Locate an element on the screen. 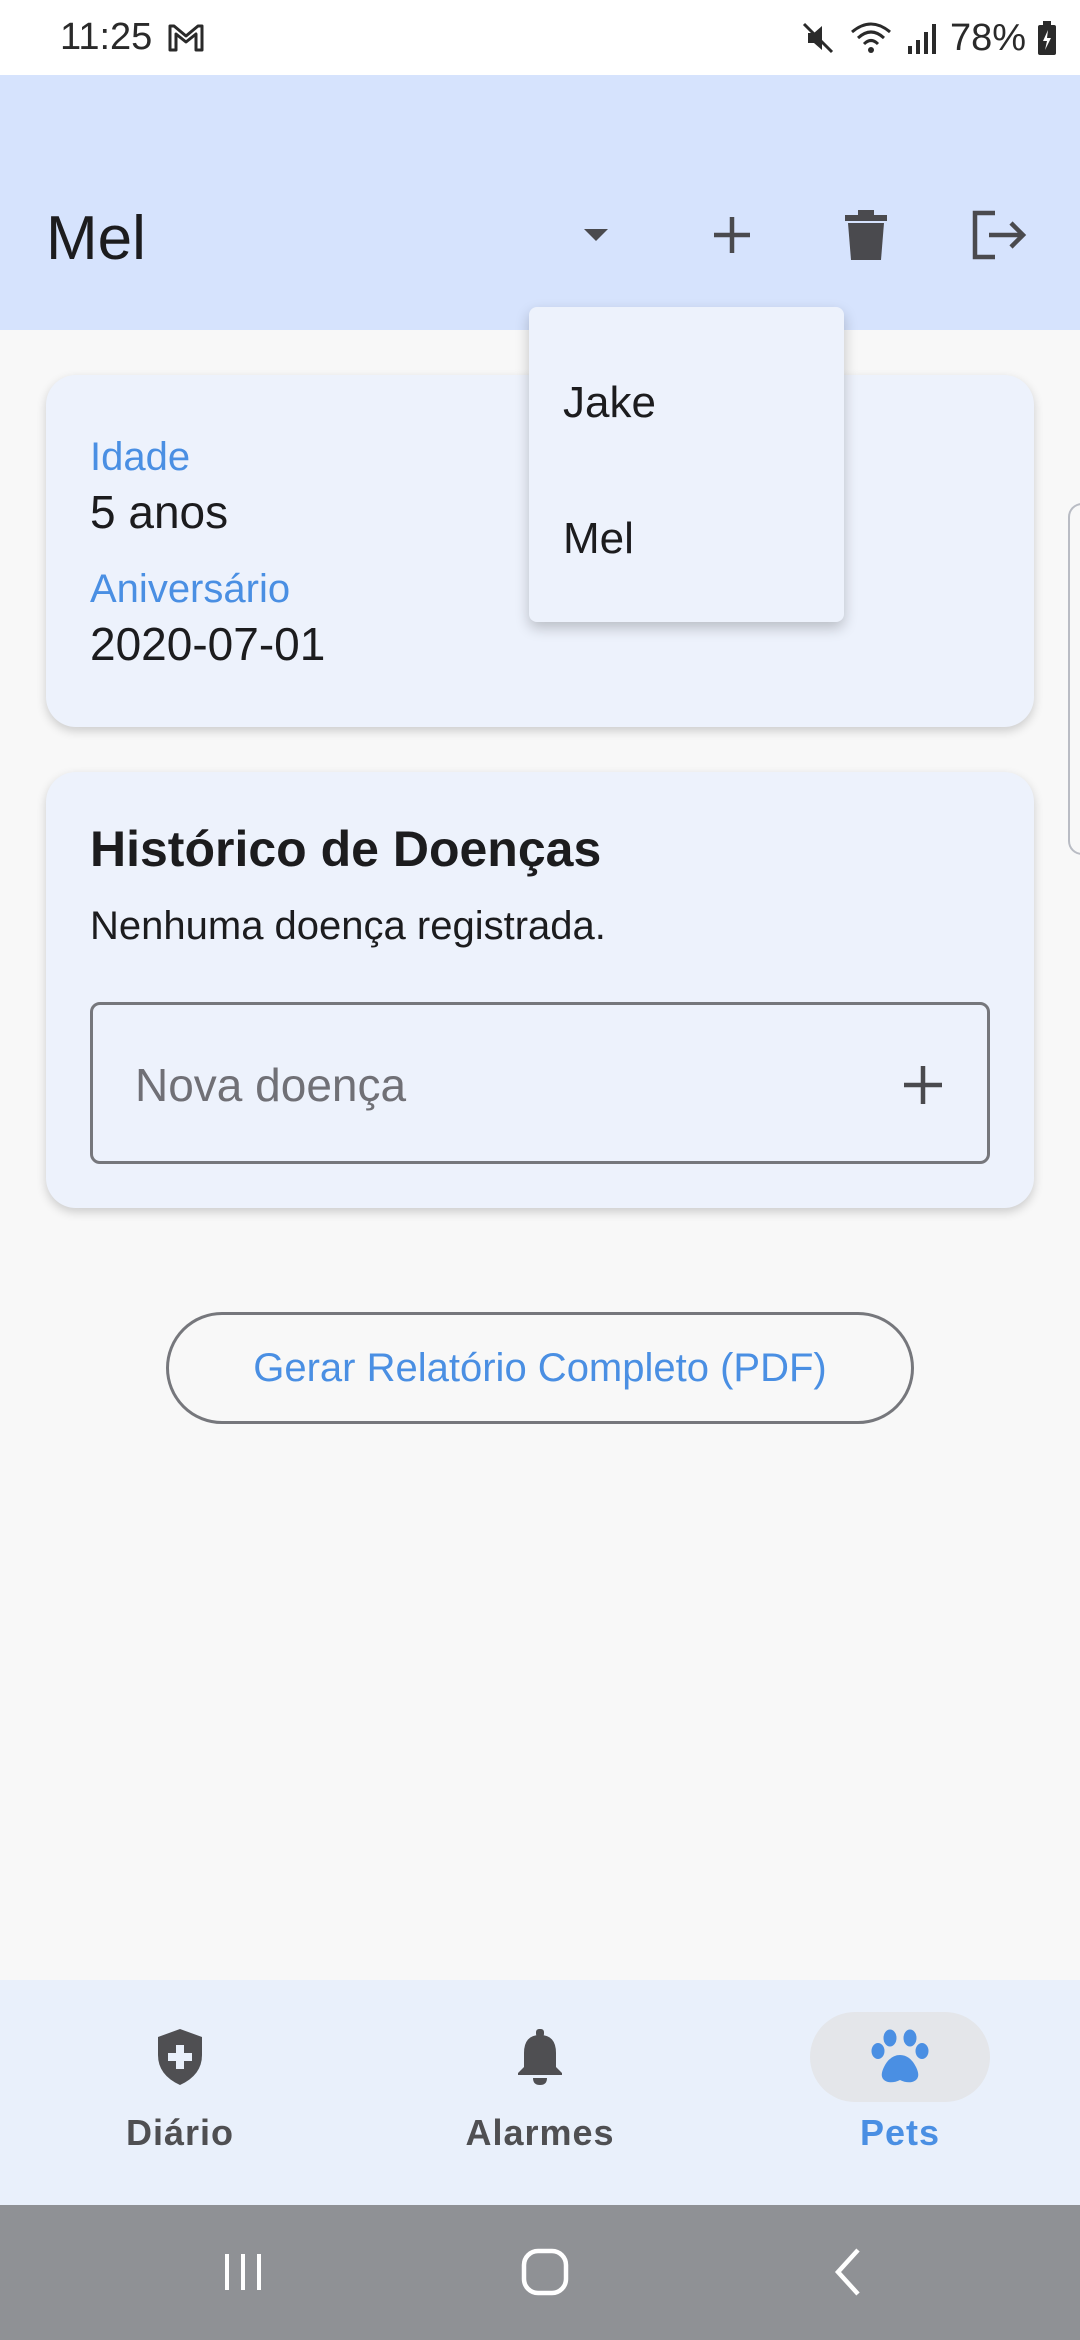 The height and width of the screenshot is (2340, 1080). status-time: 11:25 is located at coordinates (106, 37).